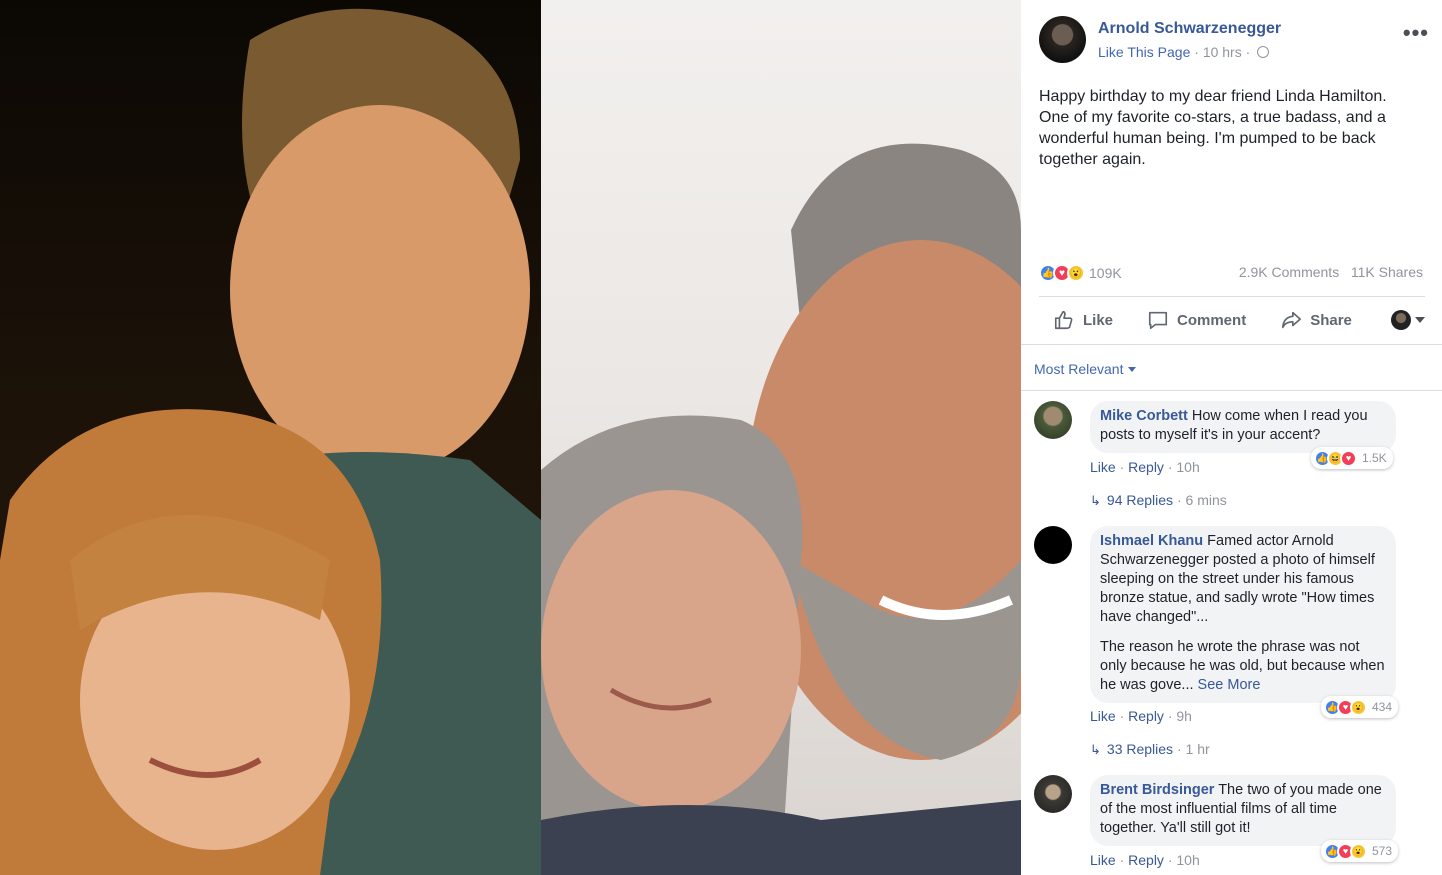 The width and height of the screenshot is (1442, 875). I want to click on like-page-link: Like This Page, so click(1144, 52).